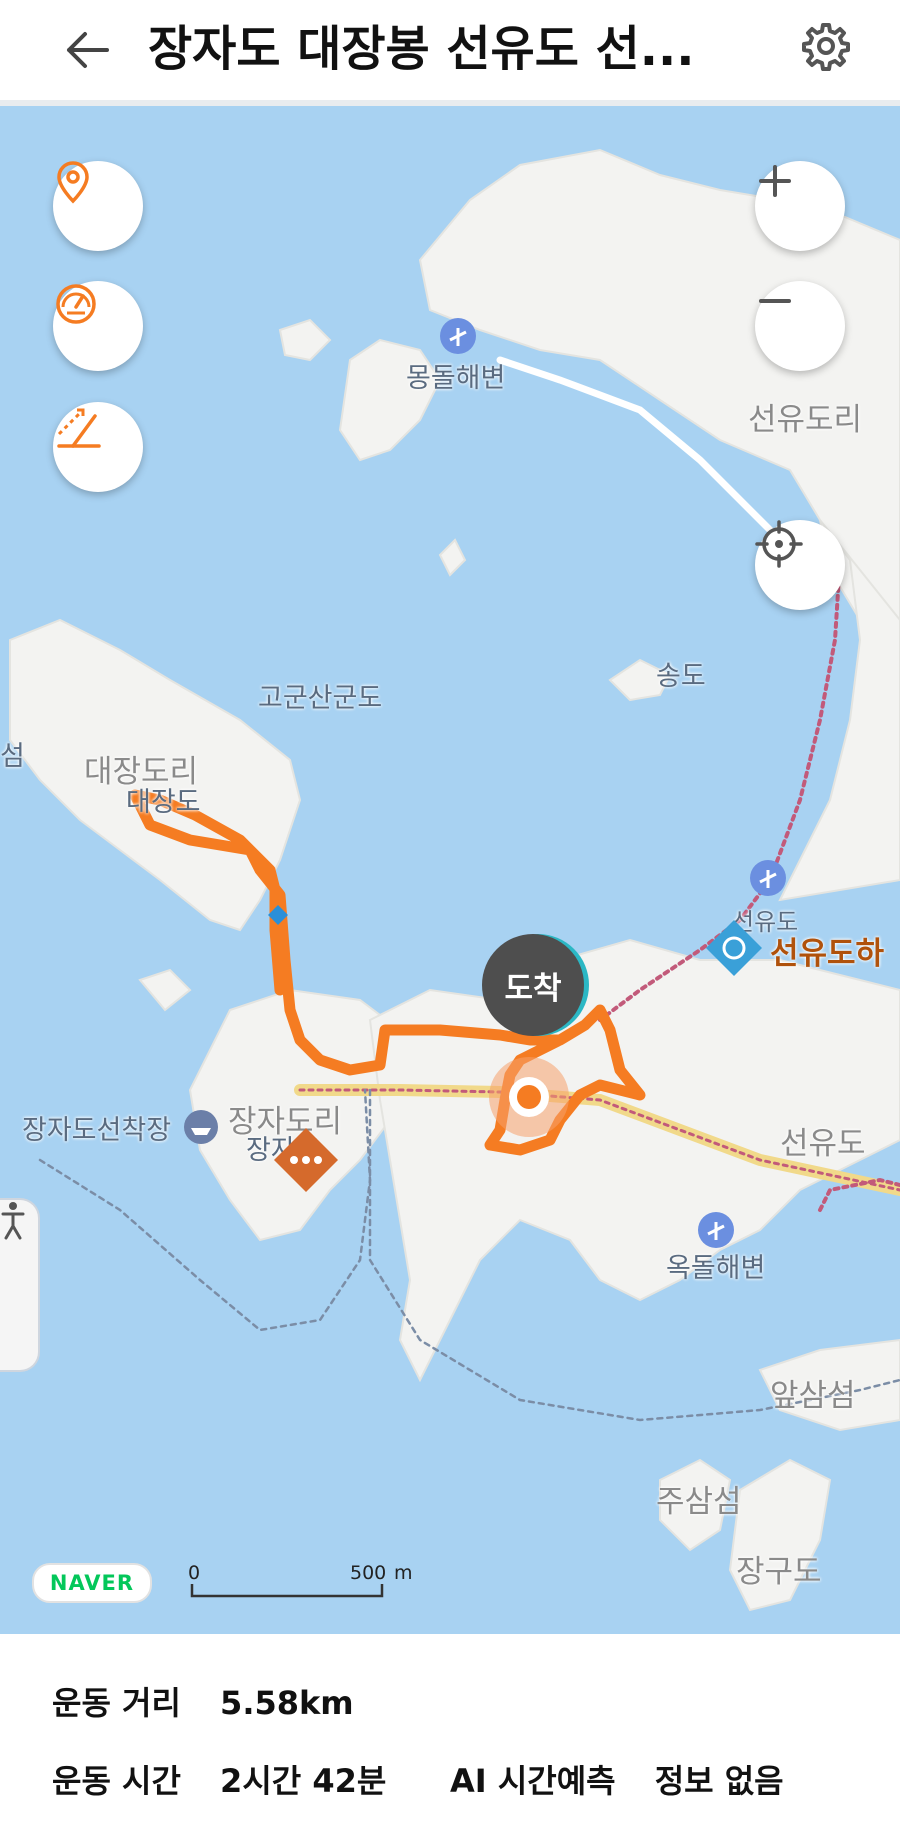 The height and width of the screenshot is (1842, 900). What do you see at coordinates (734, 948) in the screenshot?
I see `harbor-icon` at bounding box center [734, 948].